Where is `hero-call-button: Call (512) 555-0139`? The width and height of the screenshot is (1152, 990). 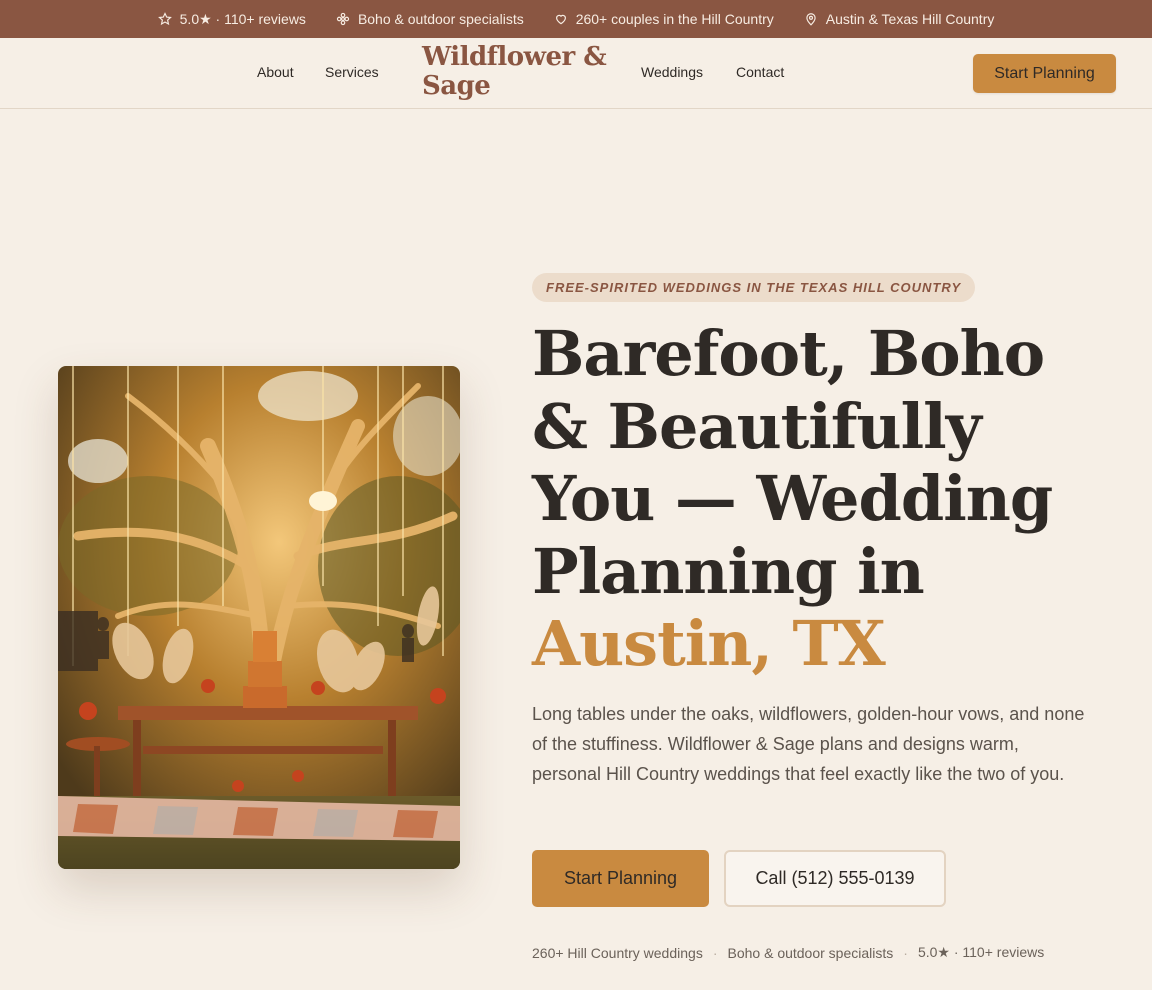
hero-call-button: Call (512) 555-0139 is located at coordinates (835, 878).